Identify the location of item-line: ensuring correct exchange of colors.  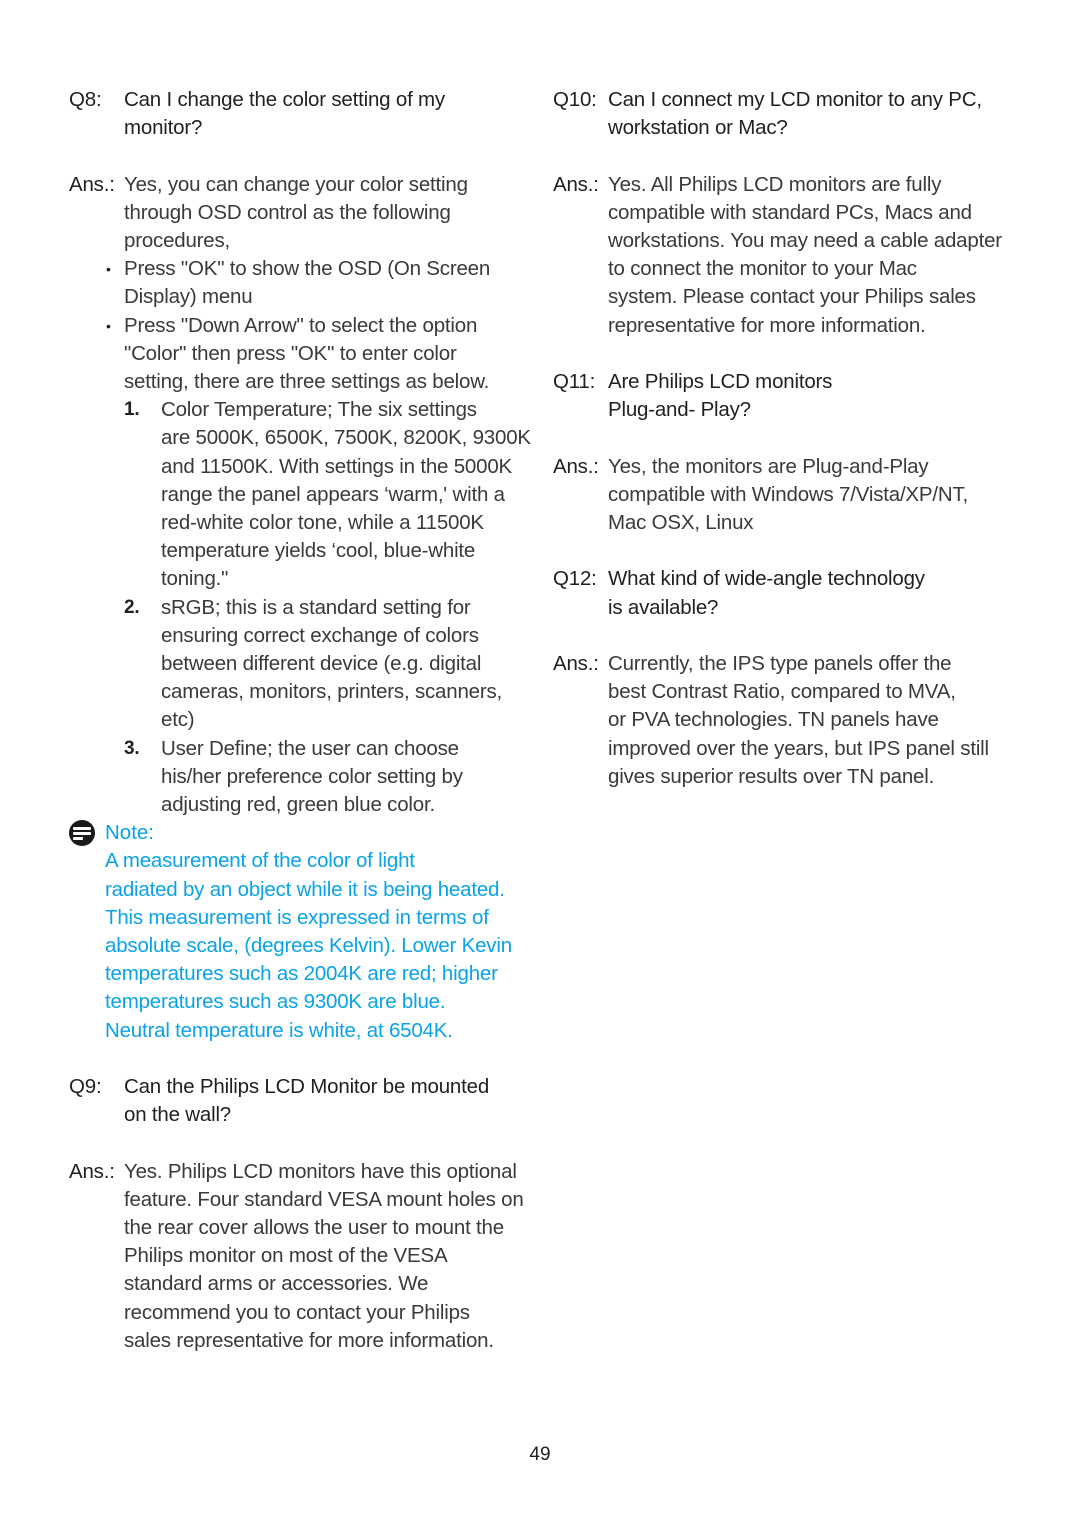
(320, 635).